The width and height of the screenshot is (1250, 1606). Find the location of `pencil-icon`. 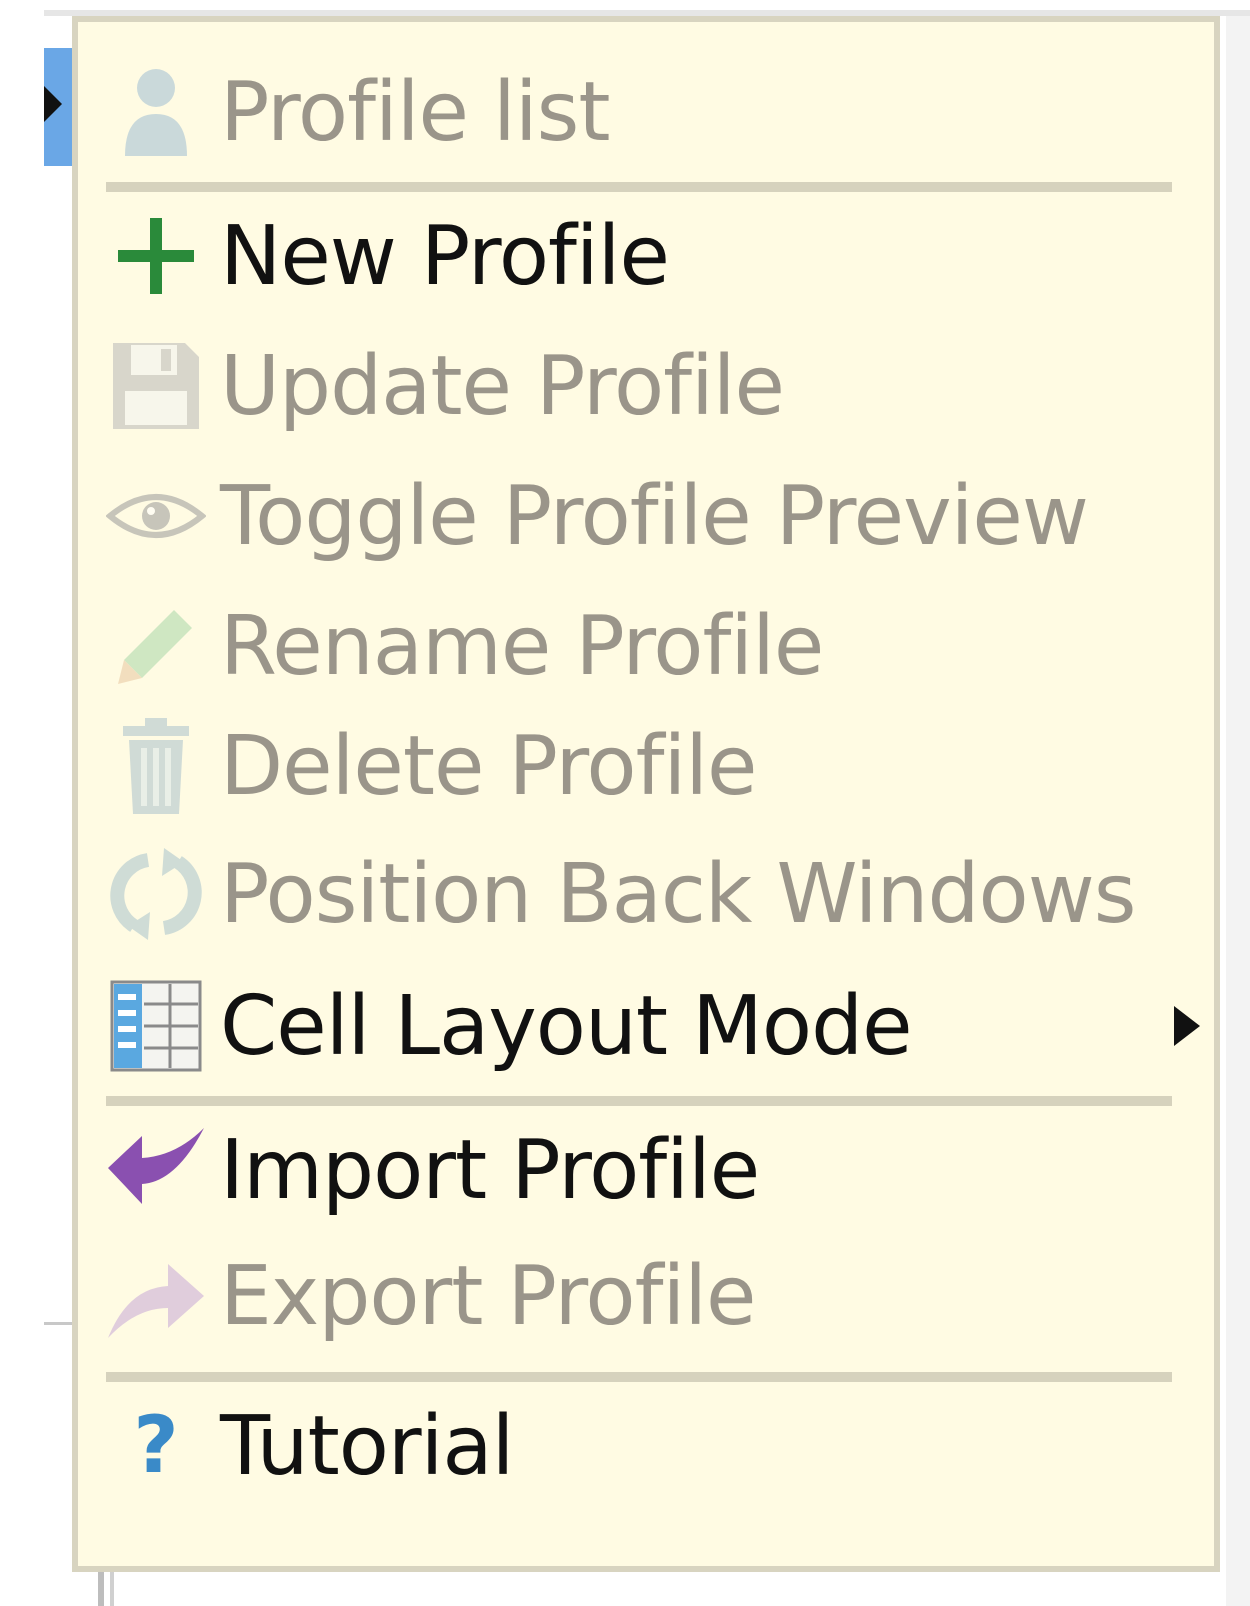

pencil-icon is located at coordinates (156, 646).